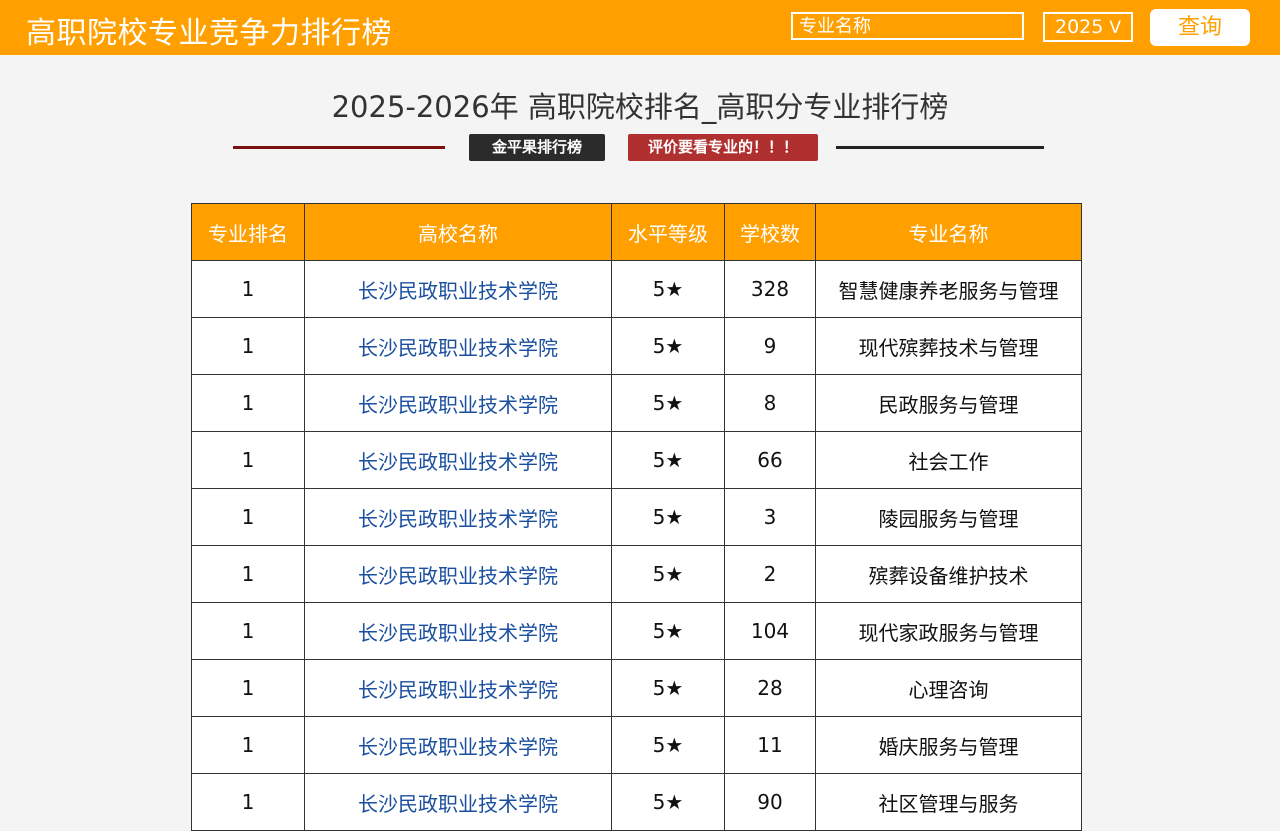 The image size is (1280, 831). I want to click on major-cell: 现代家政服务与管理, so click(948, 631).